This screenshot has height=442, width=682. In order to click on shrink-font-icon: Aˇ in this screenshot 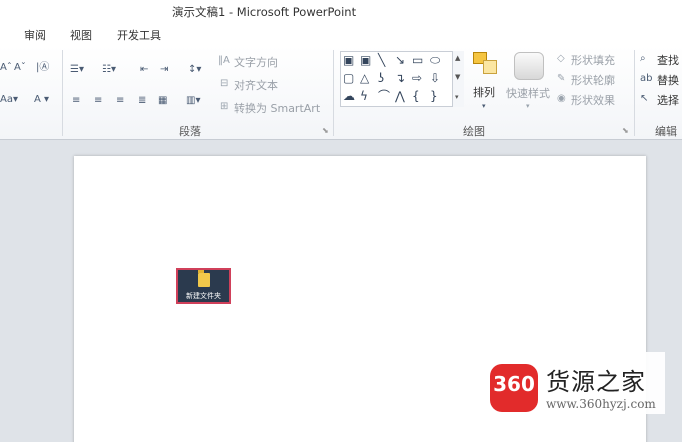, I will do `click(20, 68)`.